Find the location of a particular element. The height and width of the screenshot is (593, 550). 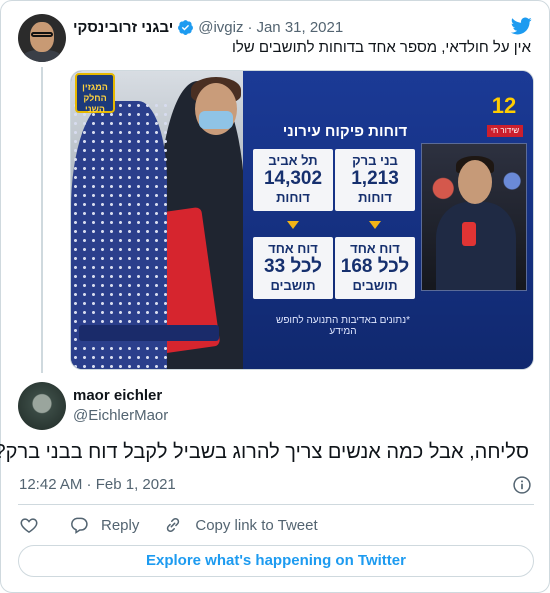

parent-author-handle: @ivgiz is located at coordinates (220, 27).